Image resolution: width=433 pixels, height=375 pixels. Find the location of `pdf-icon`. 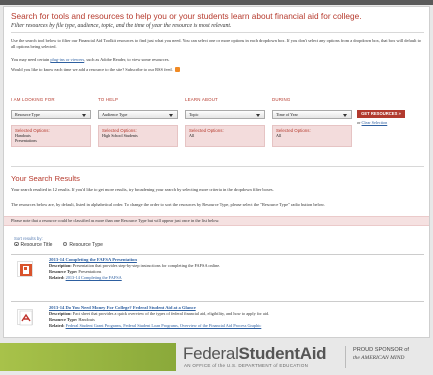

pdf-icon is located at coordinates (25, 317).